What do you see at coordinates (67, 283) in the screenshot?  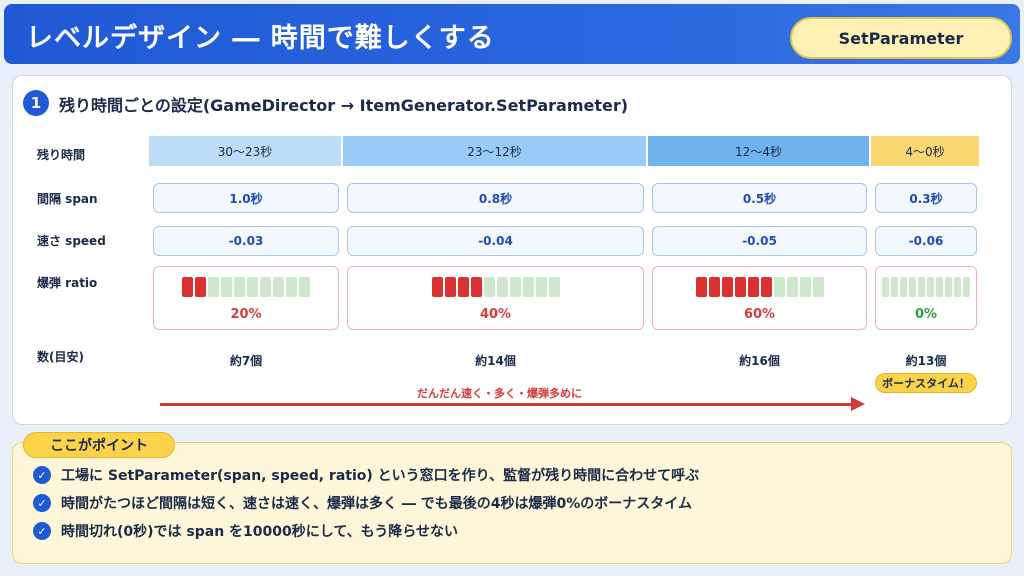 I see `row-label-ratio: 爆弾 ratio` at bounding box center [67, 283].